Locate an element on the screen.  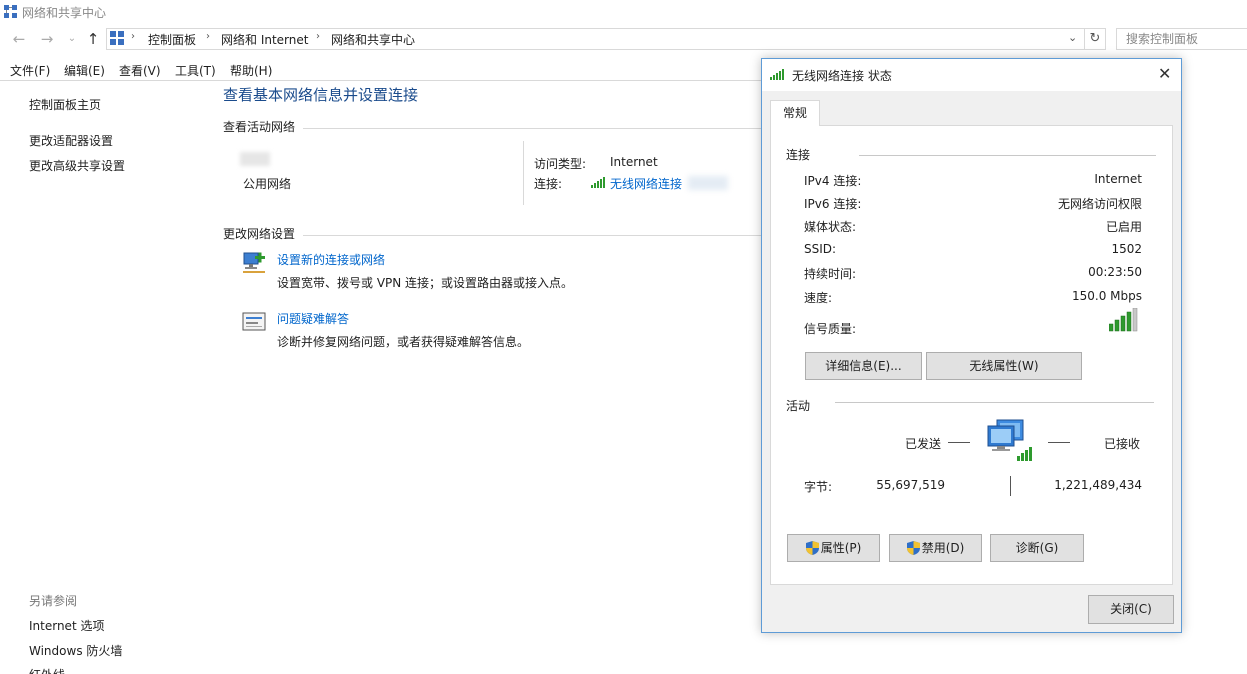
control-panel-icon is located at coordinates (117, 38).